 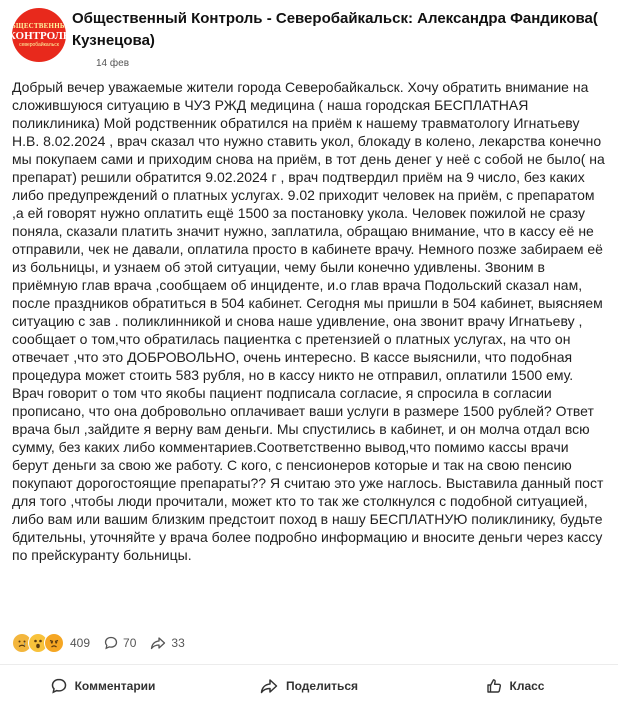 I want to click on comments-button: Комментарии, so click(x=103, y=686).